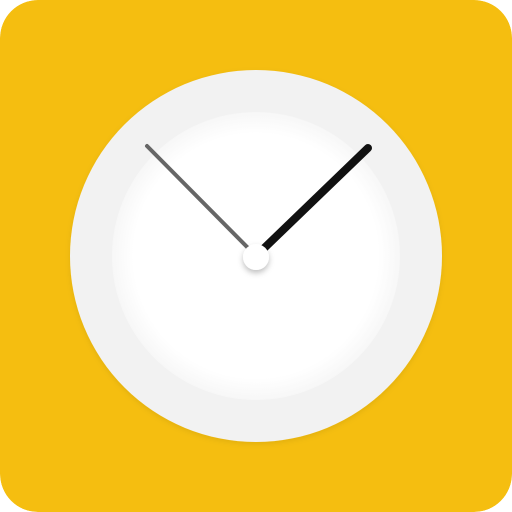 The image size is (512, 512). I want to click on clock-center-cap, so click(256, 257).